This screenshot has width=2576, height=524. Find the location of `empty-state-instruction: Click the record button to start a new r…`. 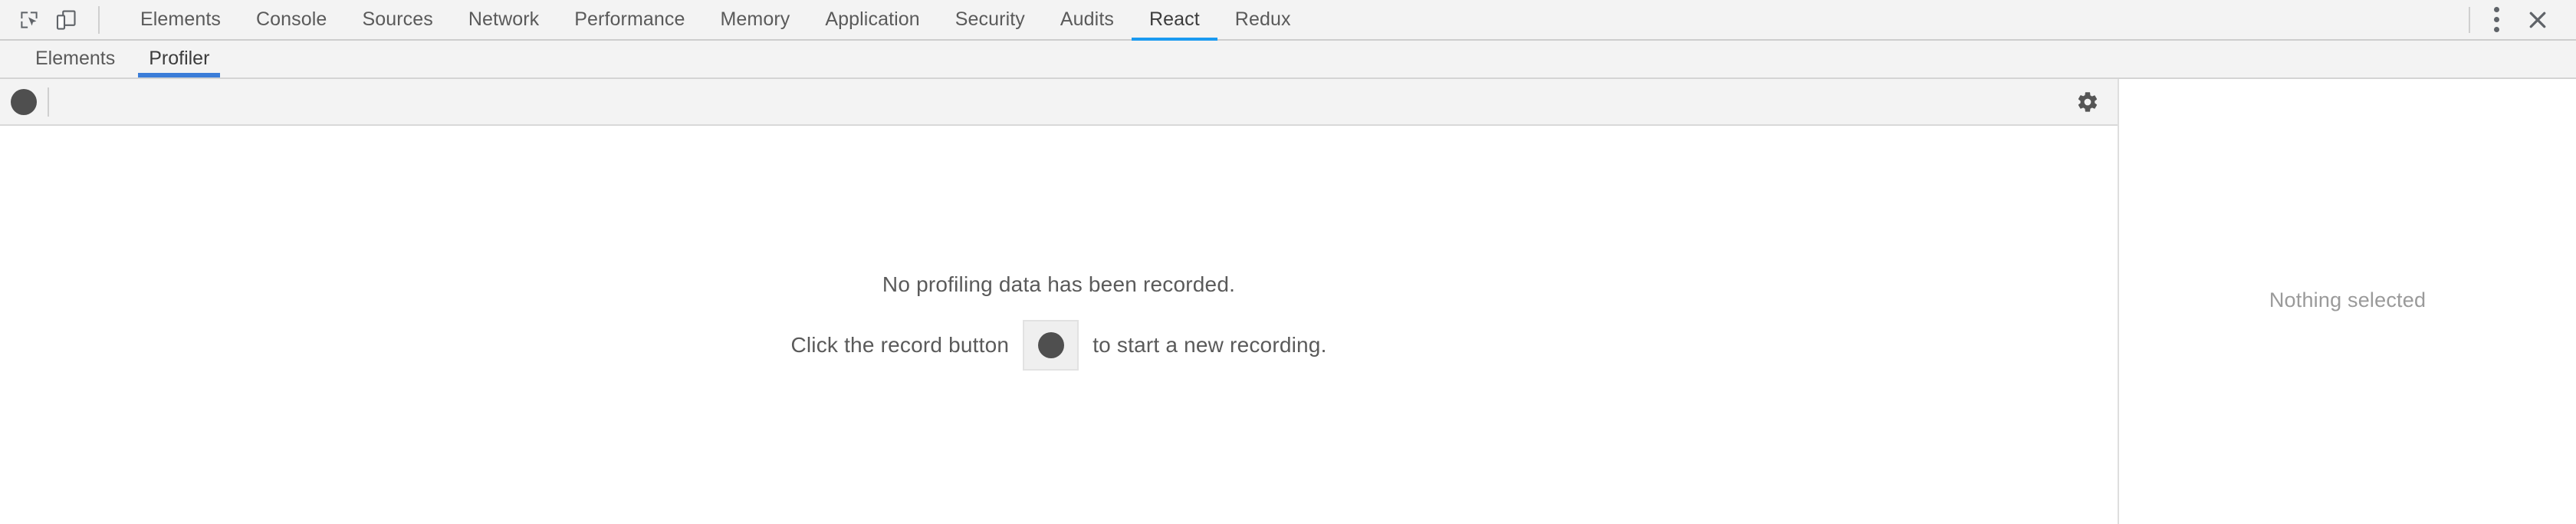

empty-state-instruction: Click the record button to start a new r… is located at coordinates (1058, 345).